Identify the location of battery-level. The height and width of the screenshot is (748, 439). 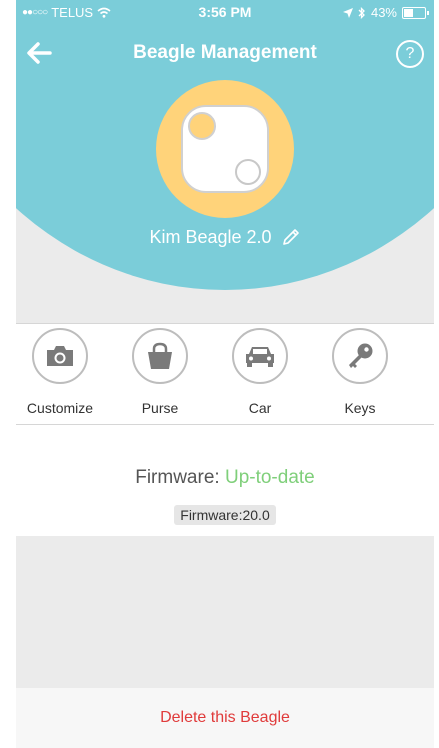
(408, 12).